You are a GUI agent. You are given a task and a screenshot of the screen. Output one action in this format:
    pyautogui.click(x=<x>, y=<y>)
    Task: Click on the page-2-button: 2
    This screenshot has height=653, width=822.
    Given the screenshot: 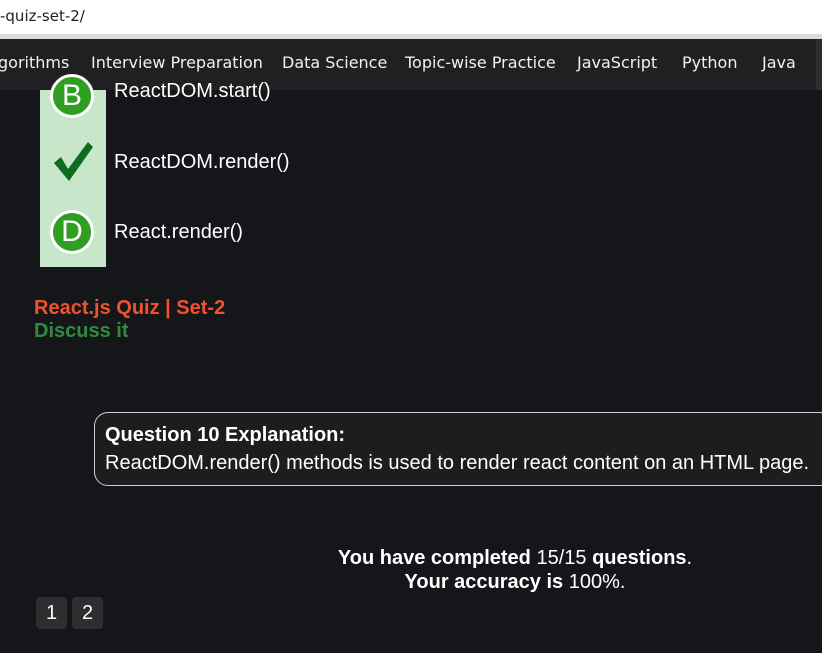 What is the action you would take?
    pyautogui.click(x=87, y=613)
    